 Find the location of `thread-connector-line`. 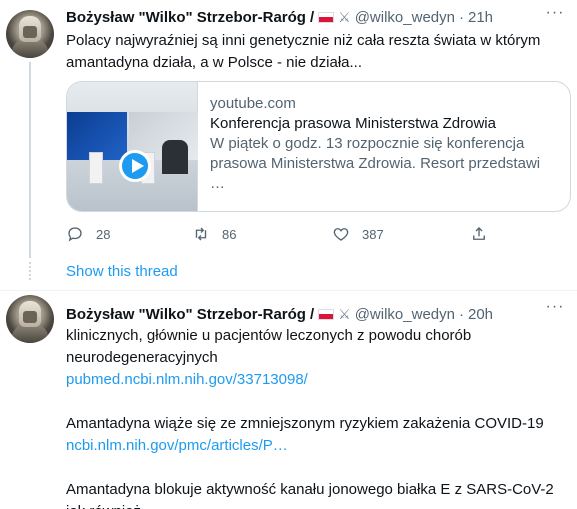

thread-connector-line is located at coordinates (30, 160).